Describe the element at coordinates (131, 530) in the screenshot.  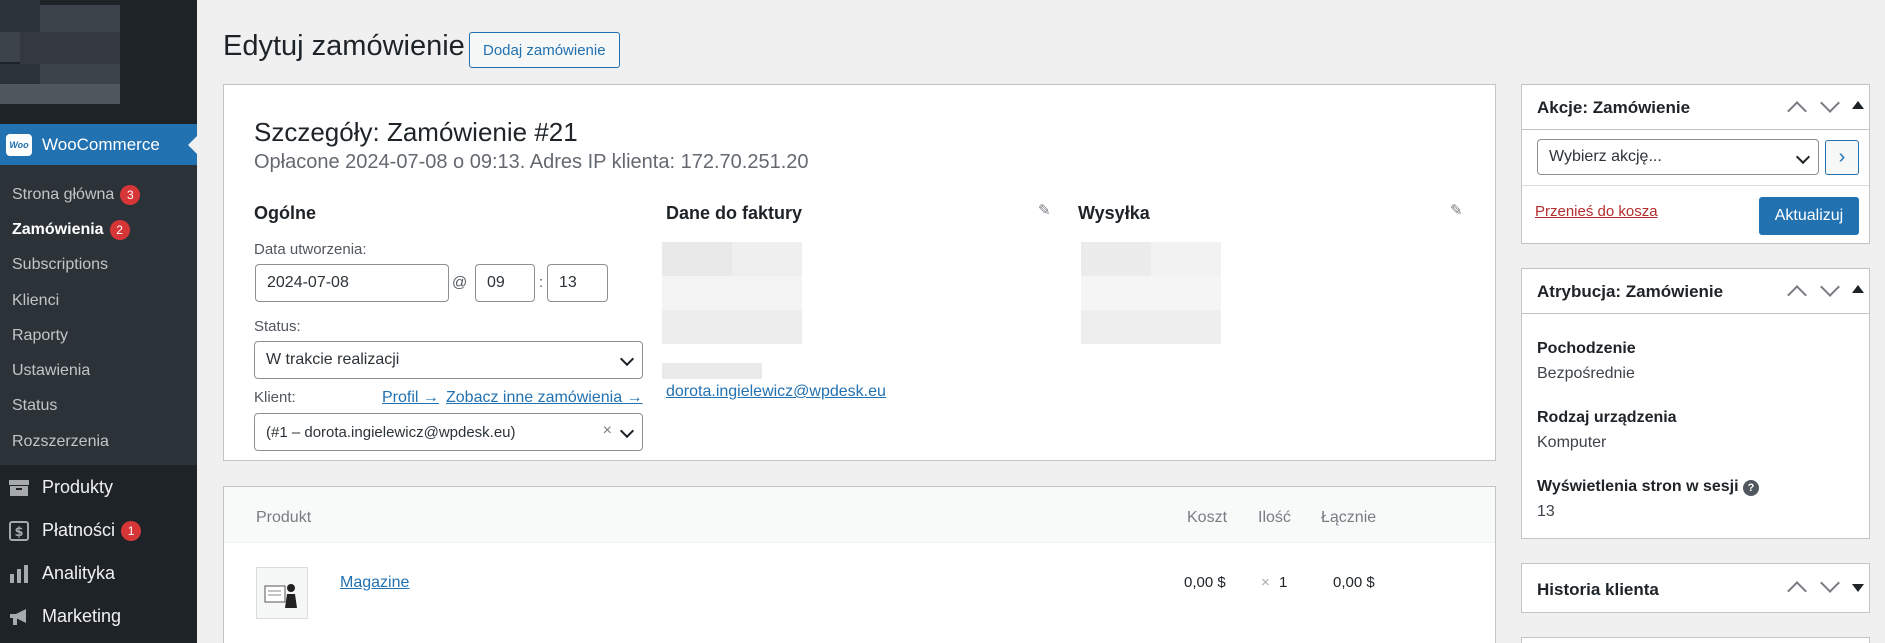
I see `notification-badge: 1` at that location.